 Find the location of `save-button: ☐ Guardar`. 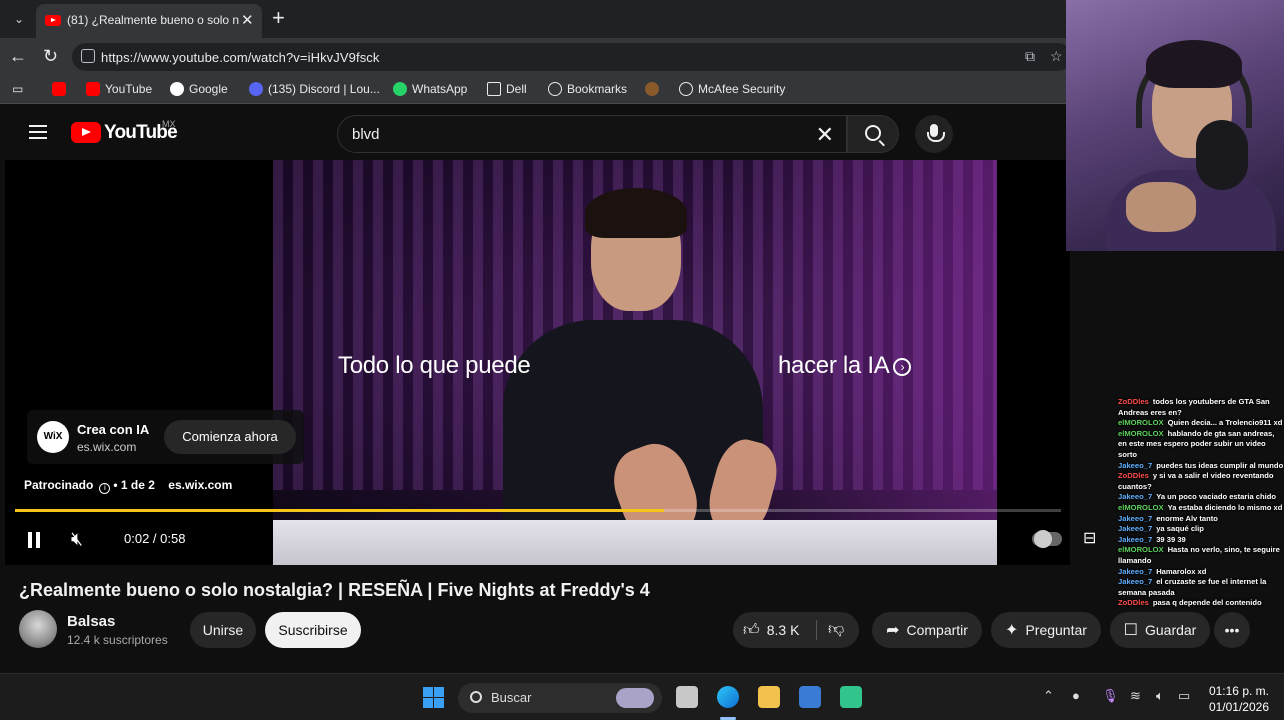

save-button: ☐ Guardar is located at coordinates (1160, 630).